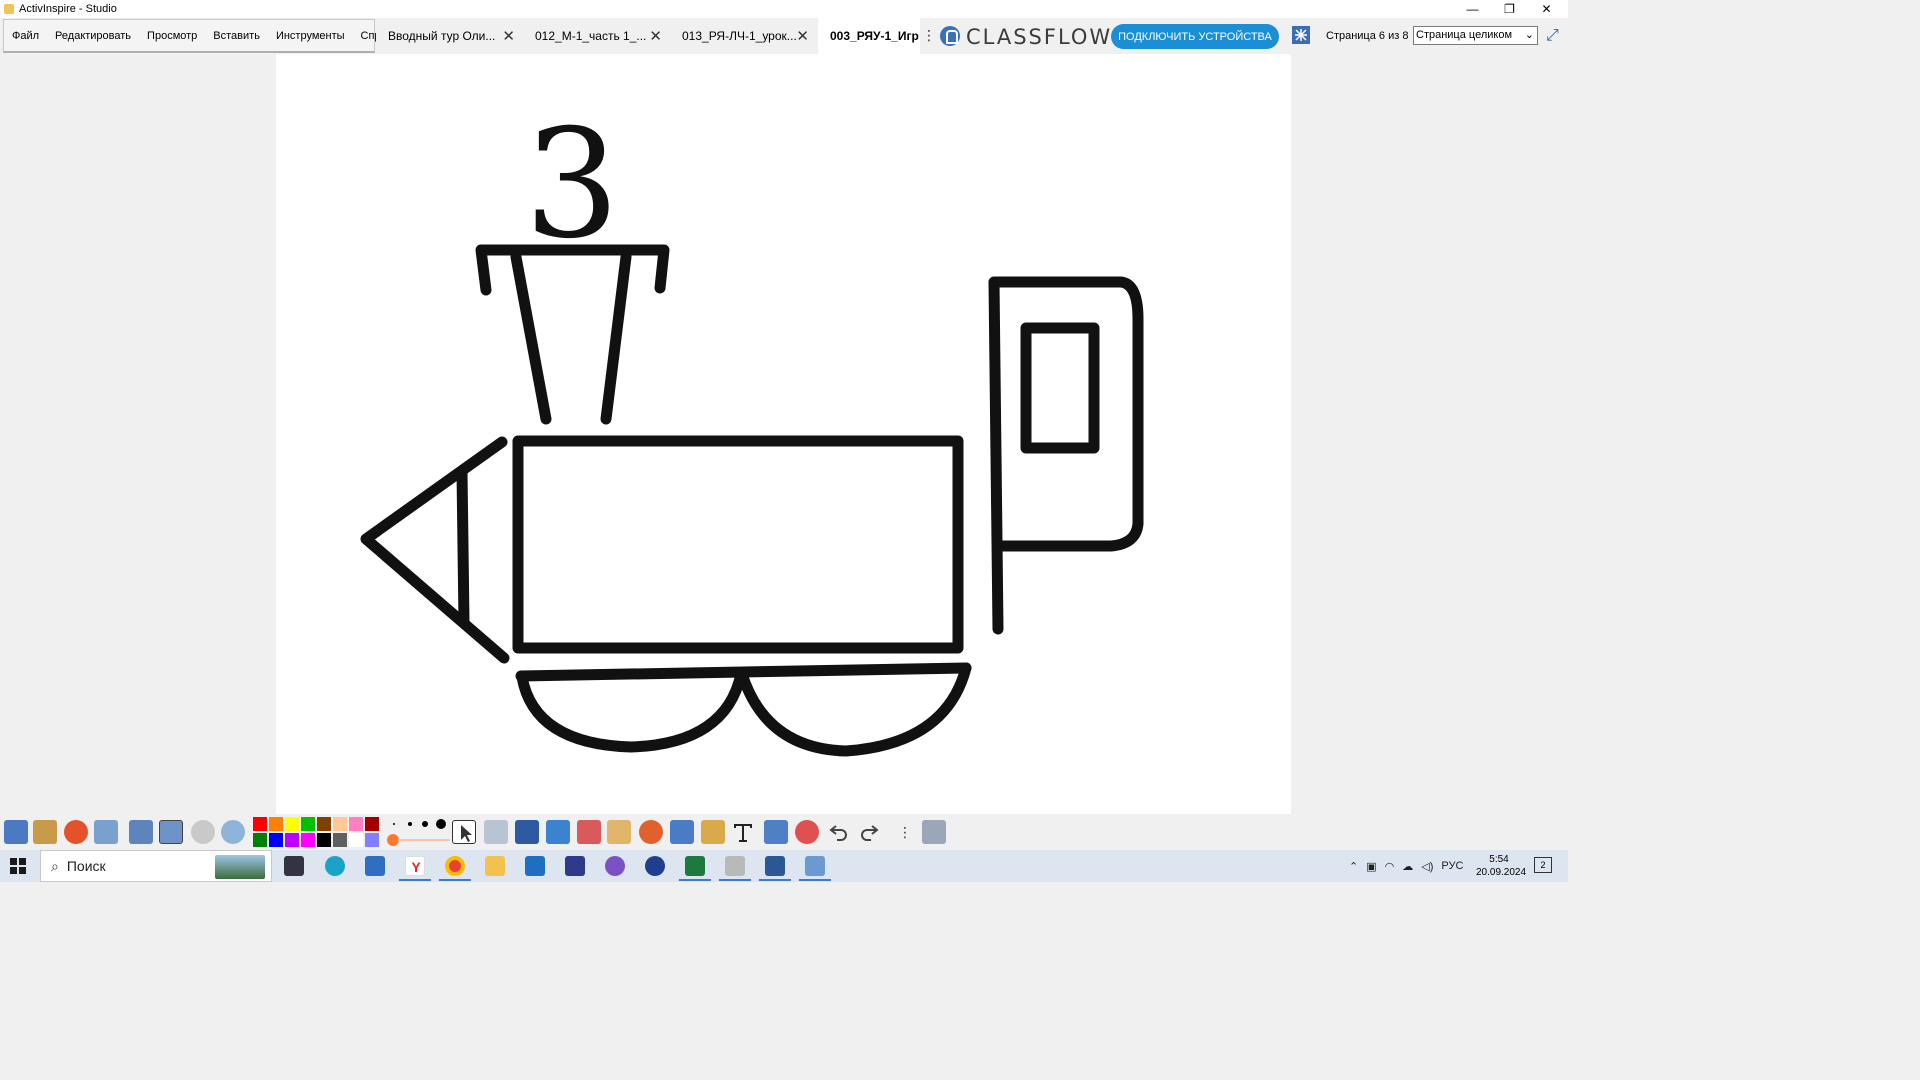  What do you see at coordinates (236, 36) in the screenshot?
I see `menu-insert: Вставить` at bounding box center [236, 36].